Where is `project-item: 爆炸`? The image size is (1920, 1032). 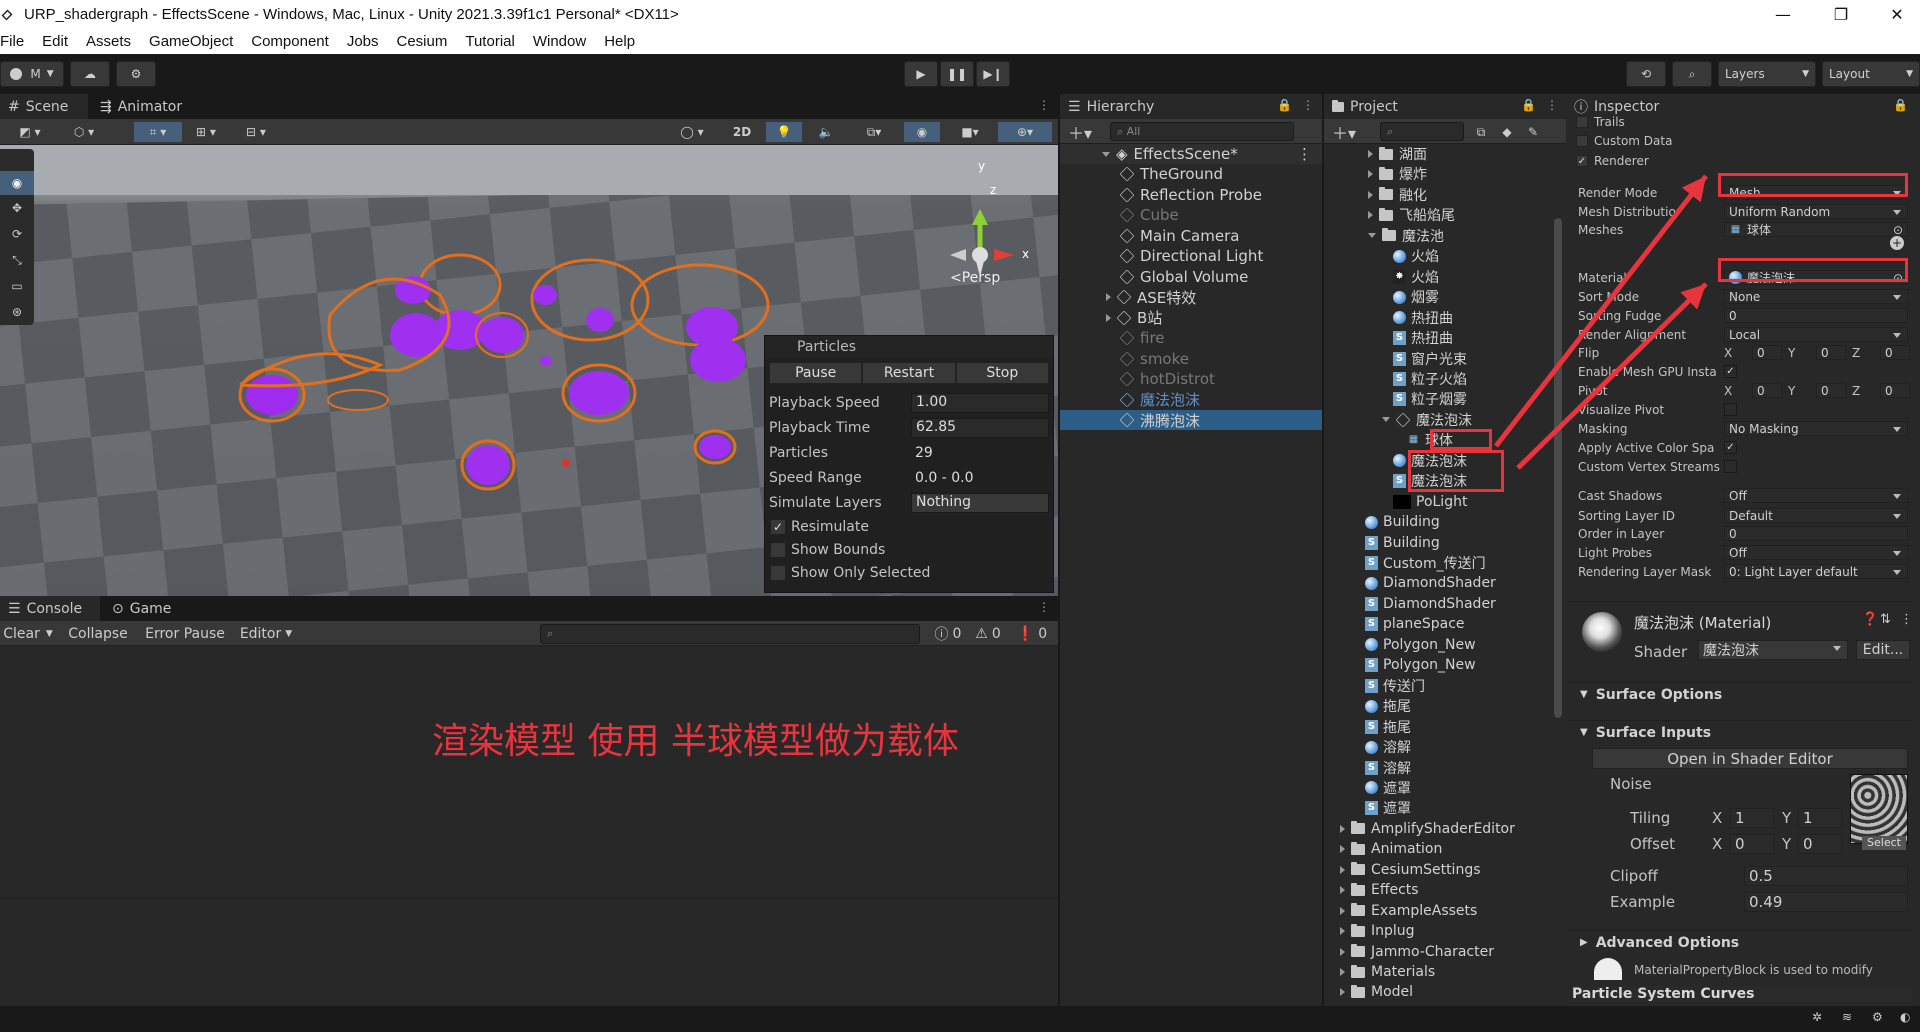 project-item: 爆炸 is located at coordinates (1438, 174).